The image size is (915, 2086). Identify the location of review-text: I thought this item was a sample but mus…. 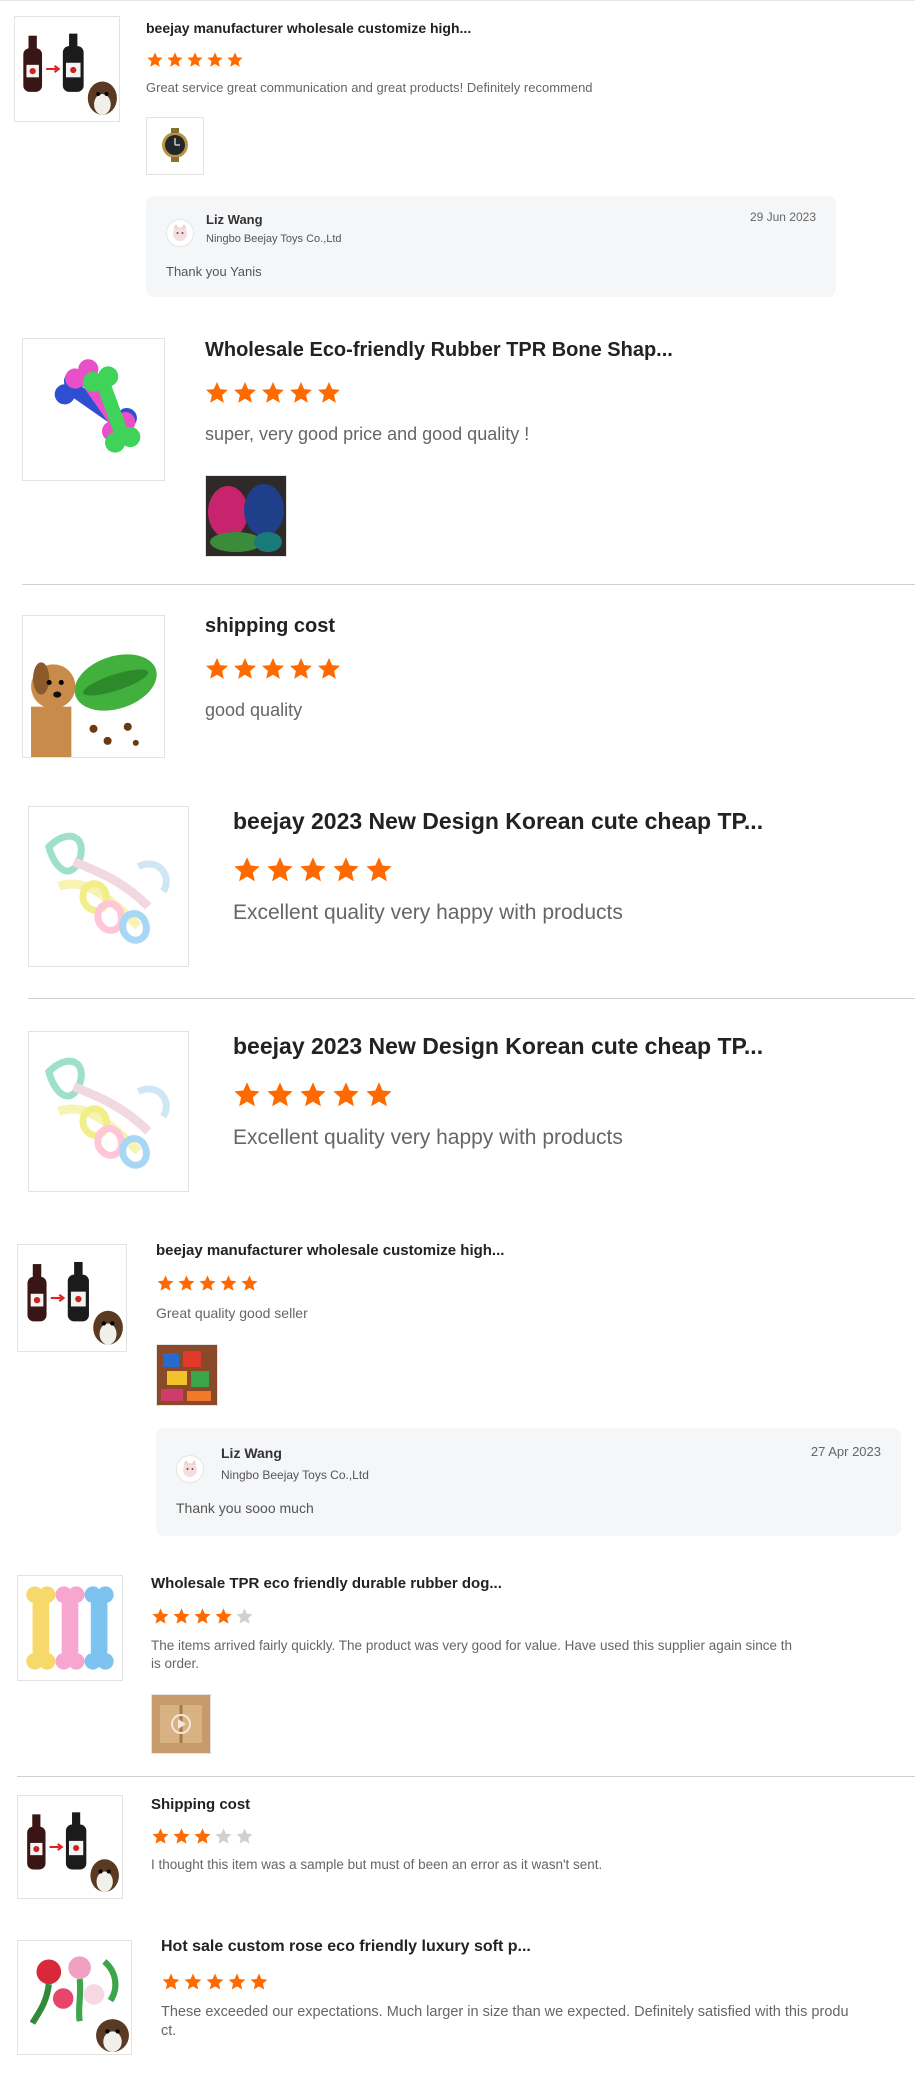
(377, 1864).